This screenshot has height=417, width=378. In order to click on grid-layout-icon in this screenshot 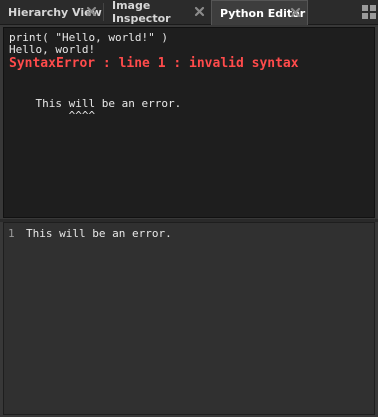, I will do `click(369, 12)`.